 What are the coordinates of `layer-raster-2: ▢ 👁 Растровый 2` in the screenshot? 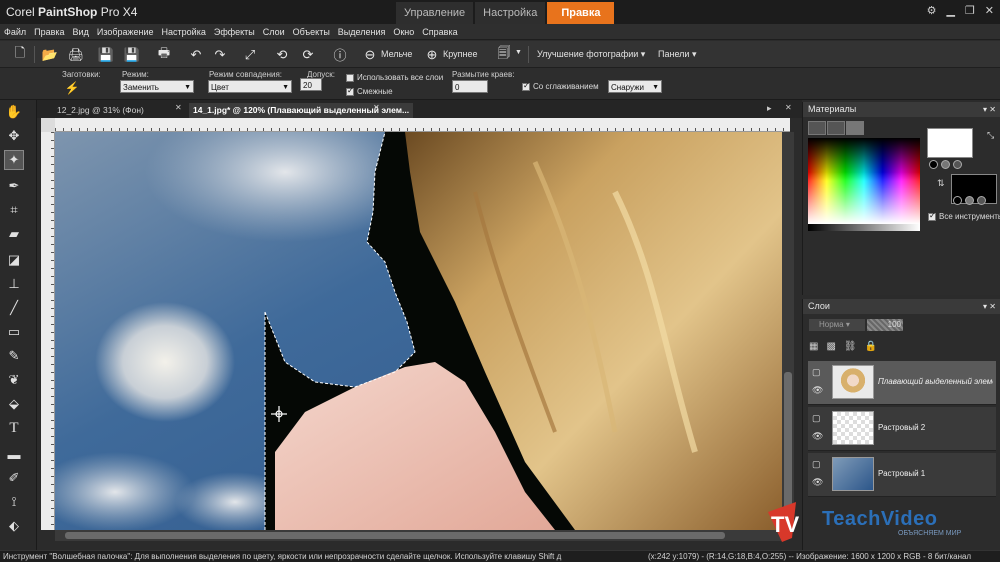 It's located at (902, 429).